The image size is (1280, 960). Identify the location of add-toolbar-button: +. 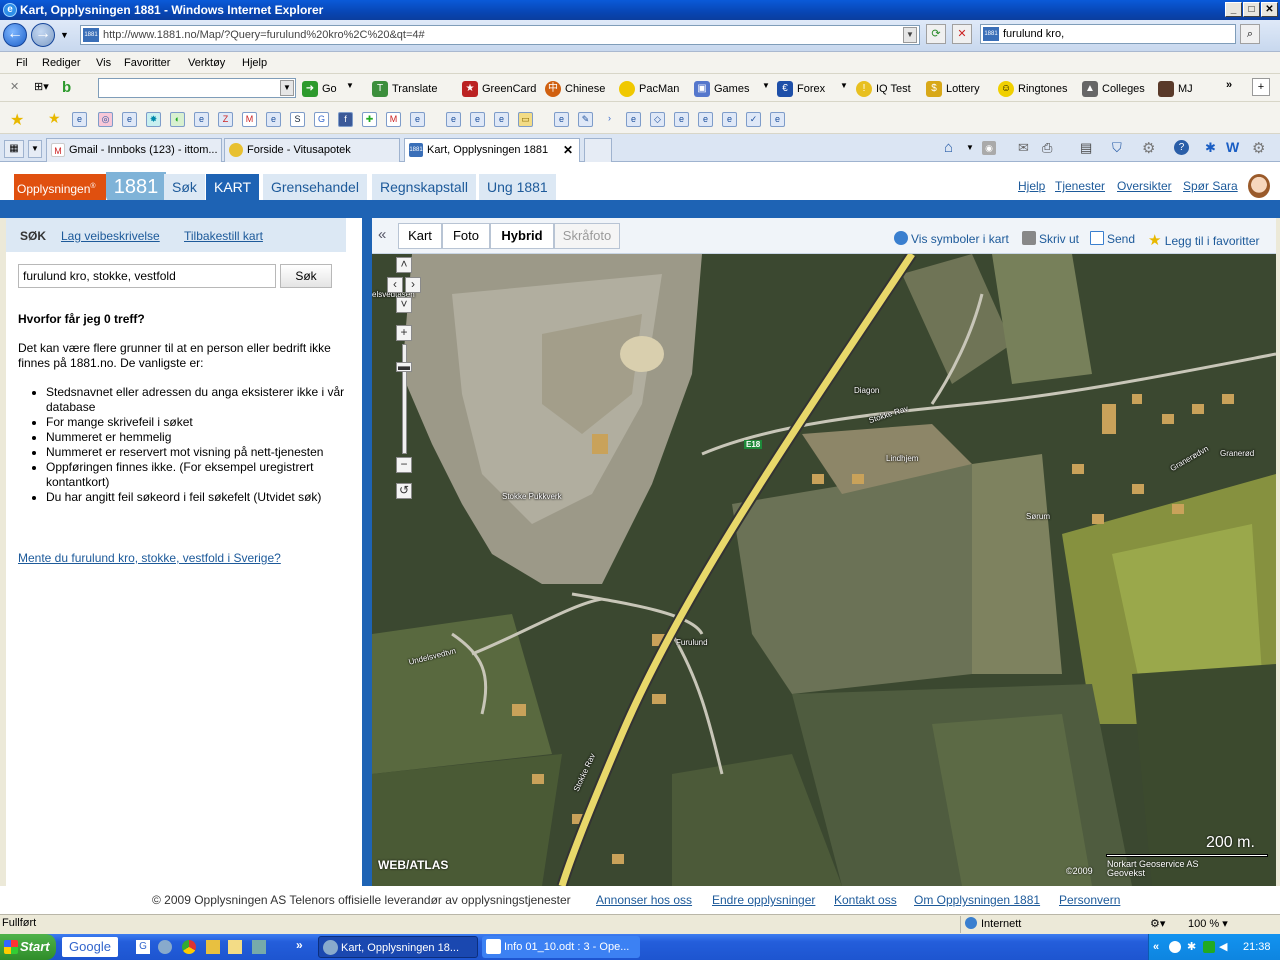
(1261, 87).